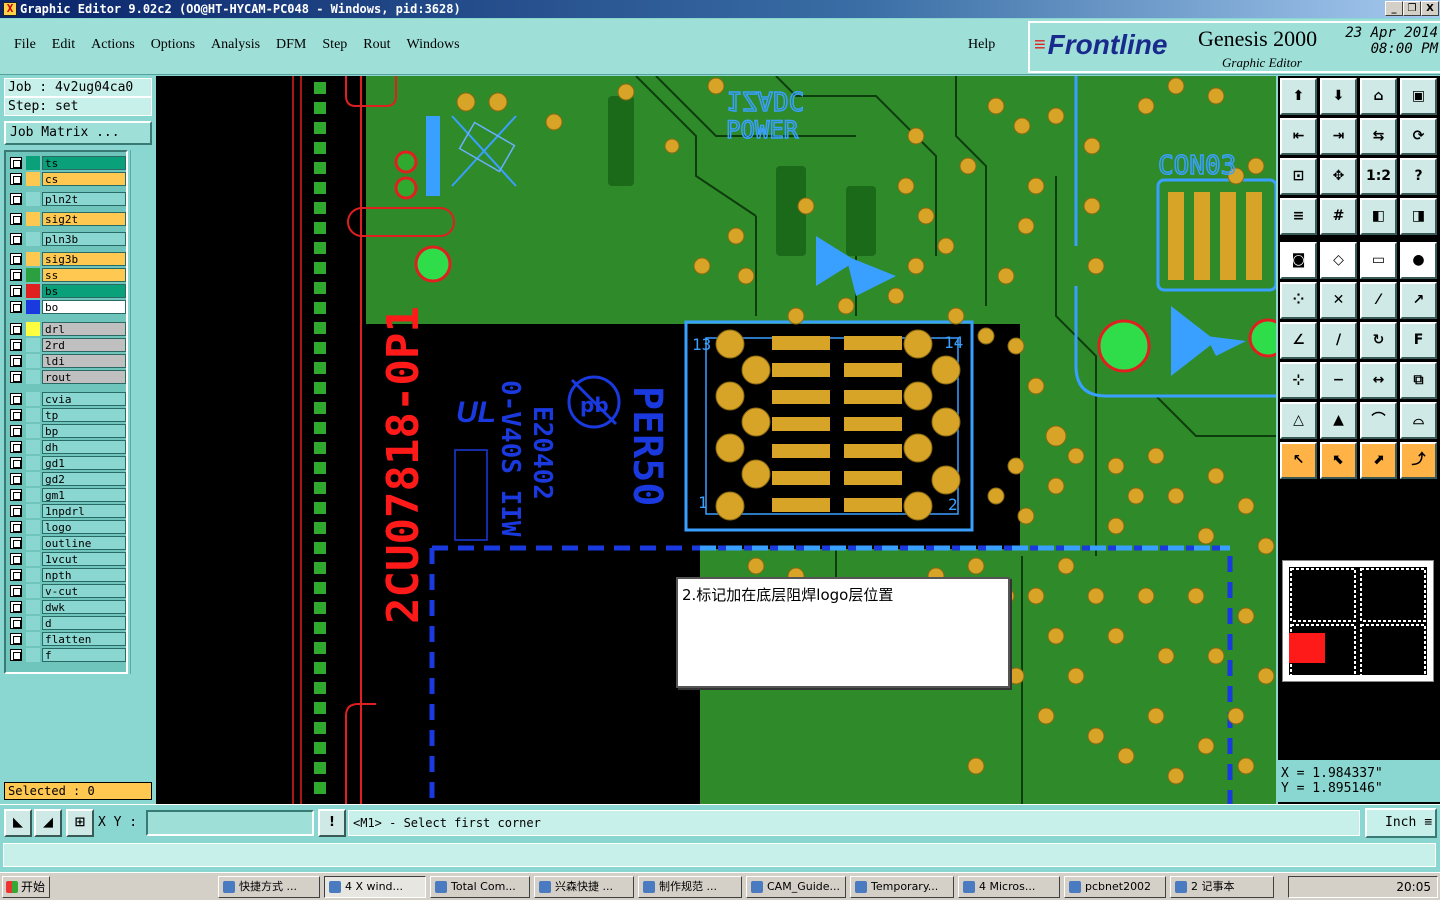  I want to click on layer-row: 1vcut, so click(67, 559).